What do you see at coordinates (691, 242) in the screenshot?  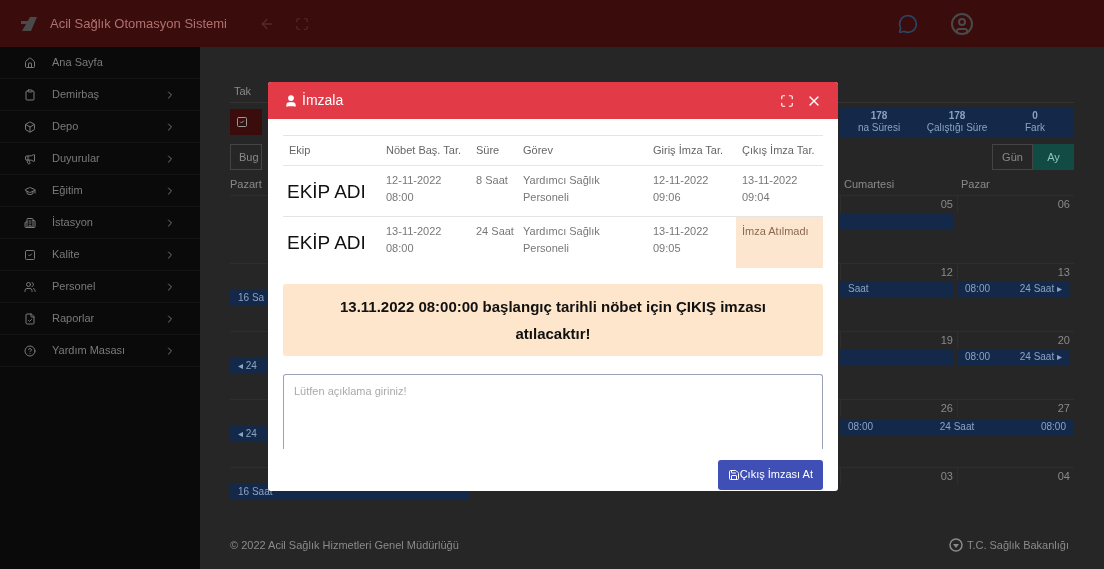 I see `table-cell: 13-11-2022 09:05` at bounding box center [691, 242].